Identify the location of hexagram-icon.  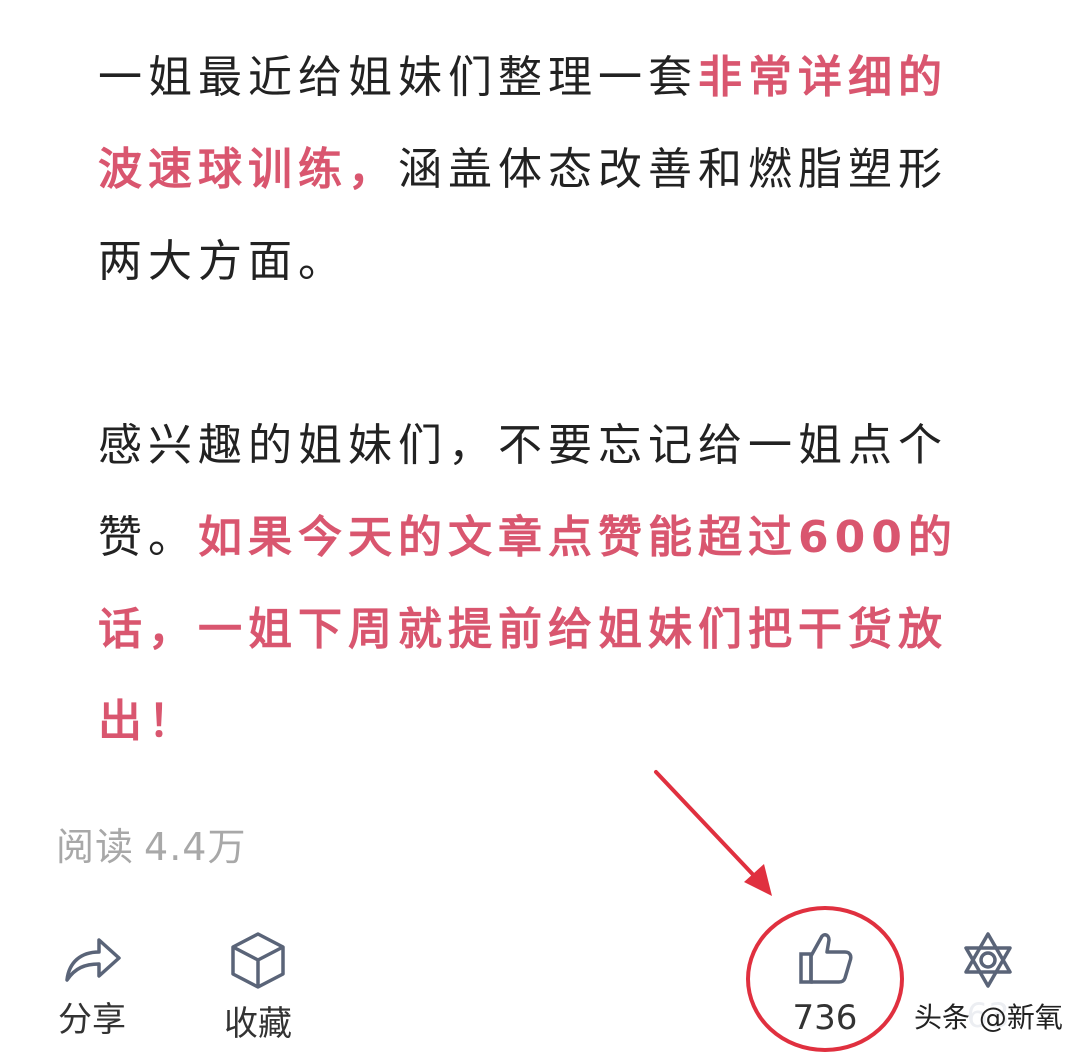
(988, 960).